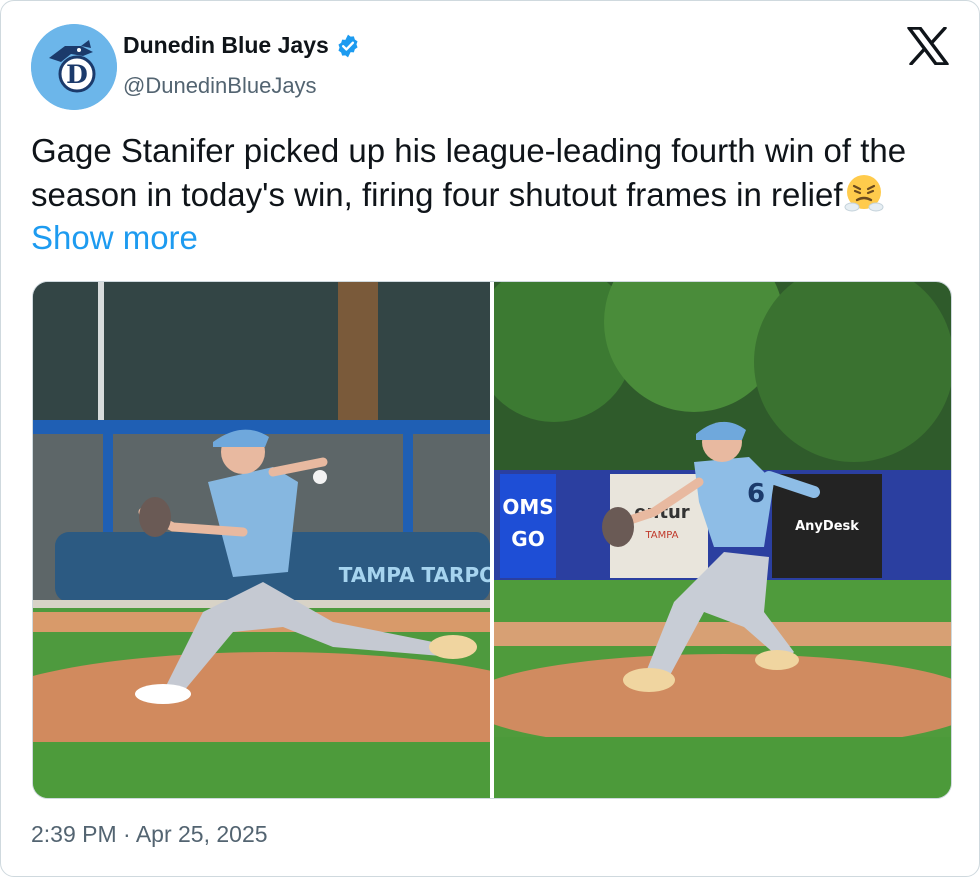 This screenshot has width=980, height=877. What do you see at coordinates (756, 494) in the screenshot?
I see `jersey-number: 6` at bounding box center [756, 494].